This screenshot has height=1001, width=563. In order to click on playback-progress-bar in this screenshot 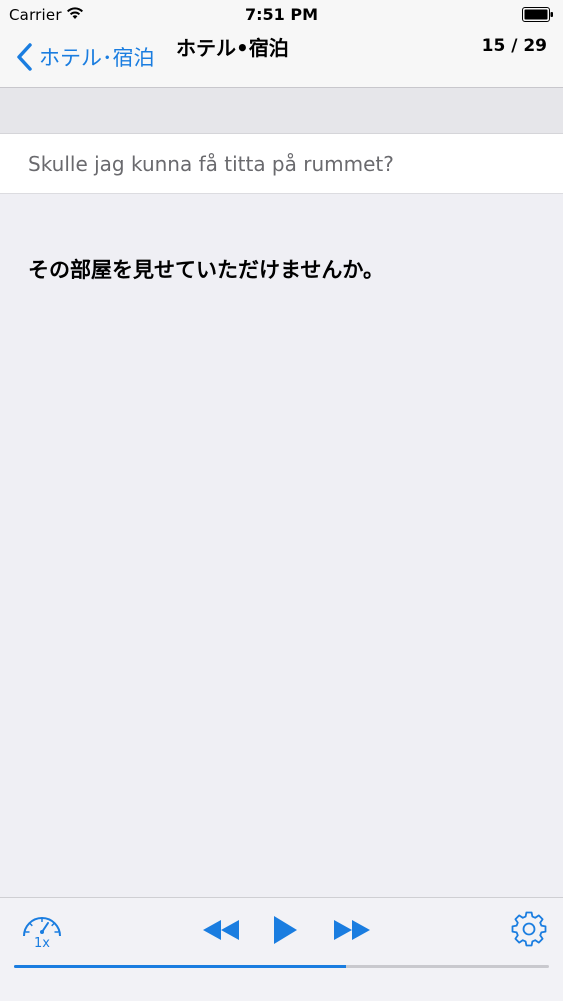, I will do `click(281, 966)`.